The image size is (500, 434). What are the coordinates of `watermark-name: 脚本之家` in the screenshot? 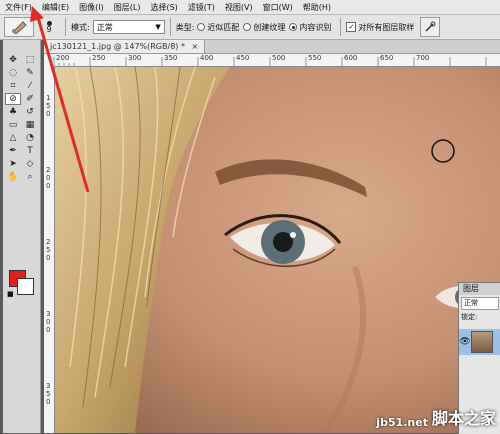 It's located at (463, 418).